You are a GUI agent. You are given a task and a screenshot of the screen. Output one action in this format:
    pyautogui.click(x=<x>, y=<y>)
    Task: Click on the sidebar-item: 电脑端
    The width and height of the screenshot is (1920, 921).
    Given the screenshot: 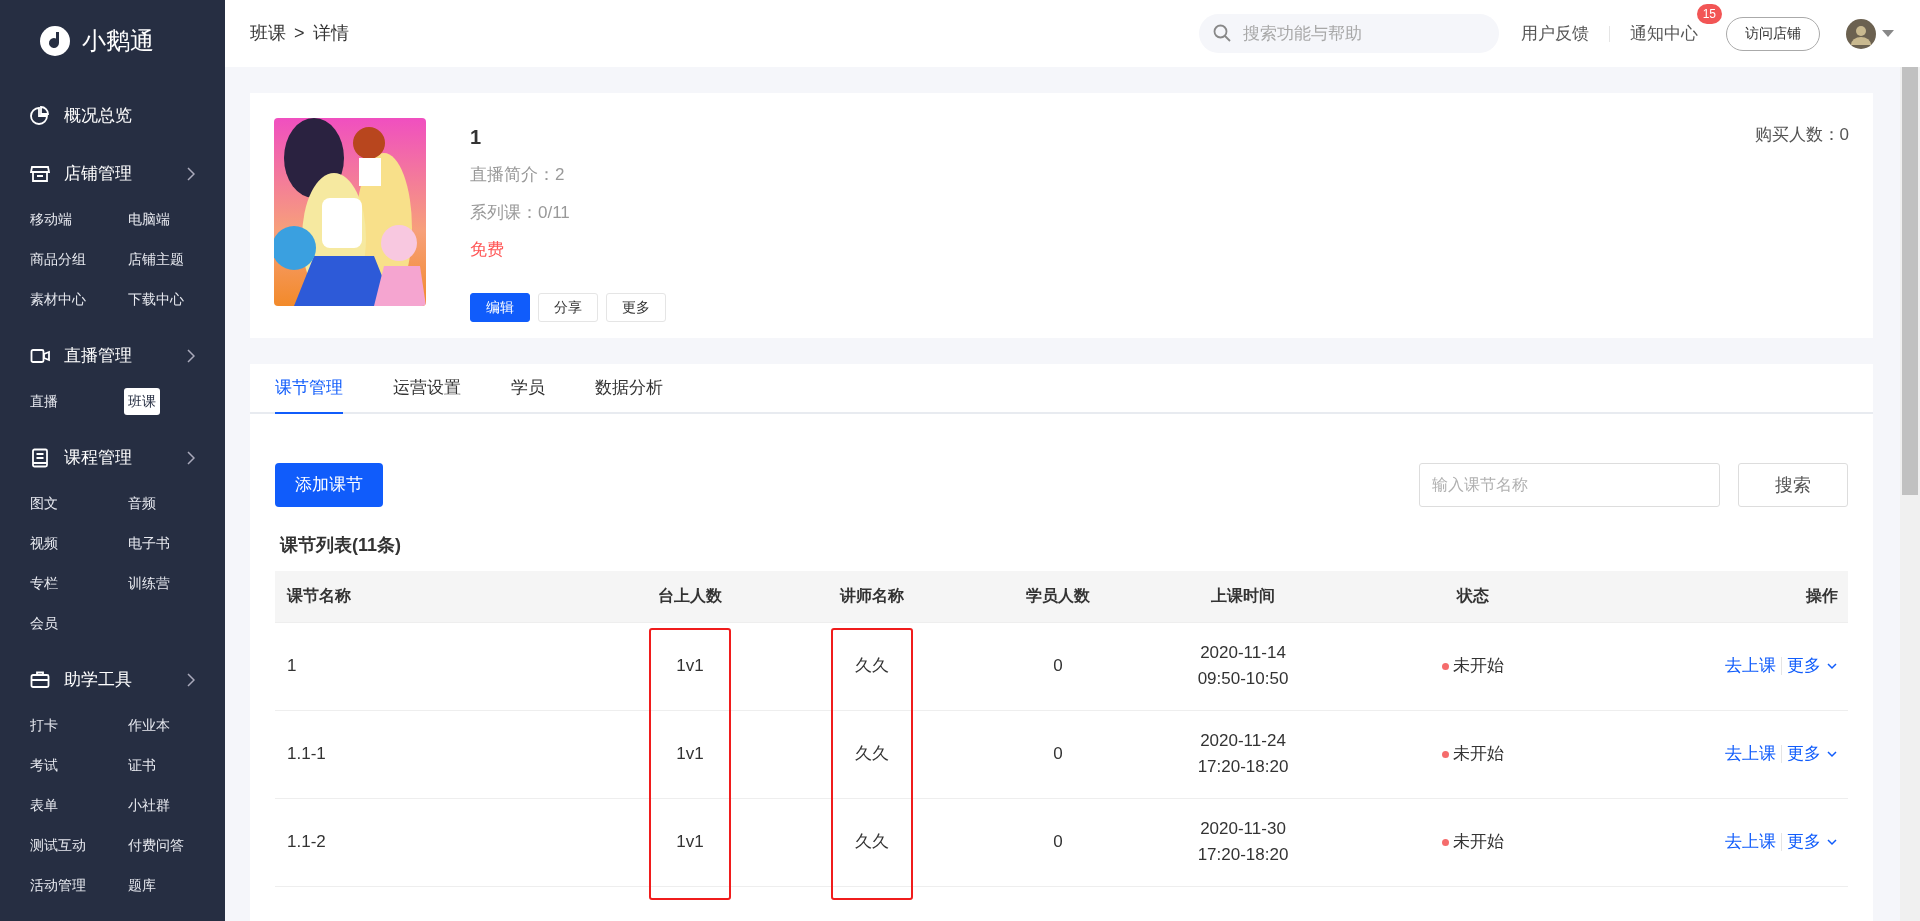 What is the action you would take?
    pyautogui.click(x=149, y=219)
    